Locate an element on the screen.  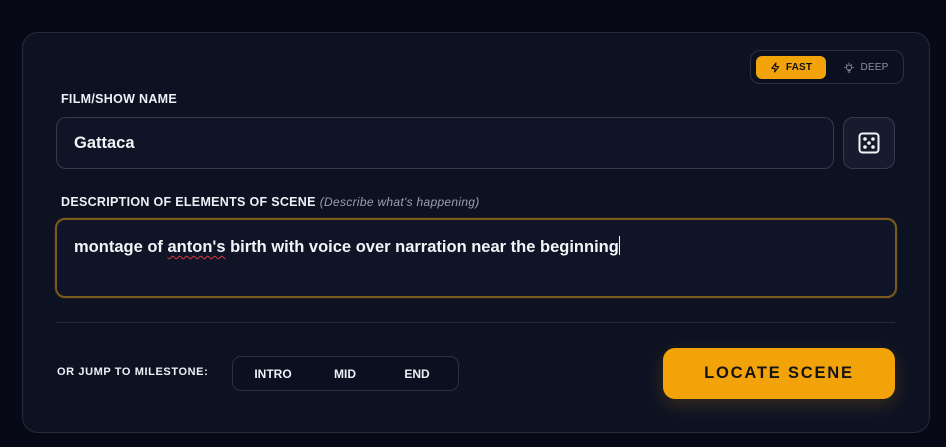
milestone-end-button: END is located at coordinates (417, 373).